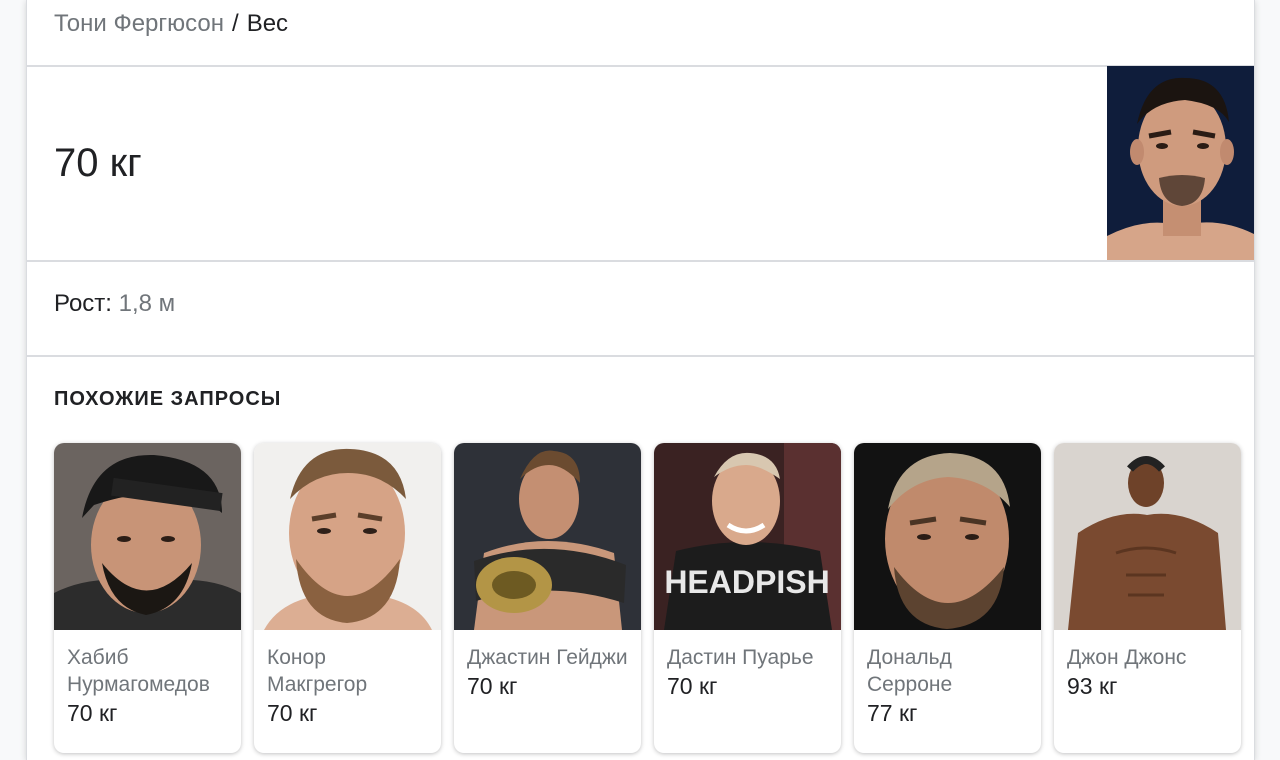  I want to click on fighter-name: Джастин Гейджи, so click(547, 657).